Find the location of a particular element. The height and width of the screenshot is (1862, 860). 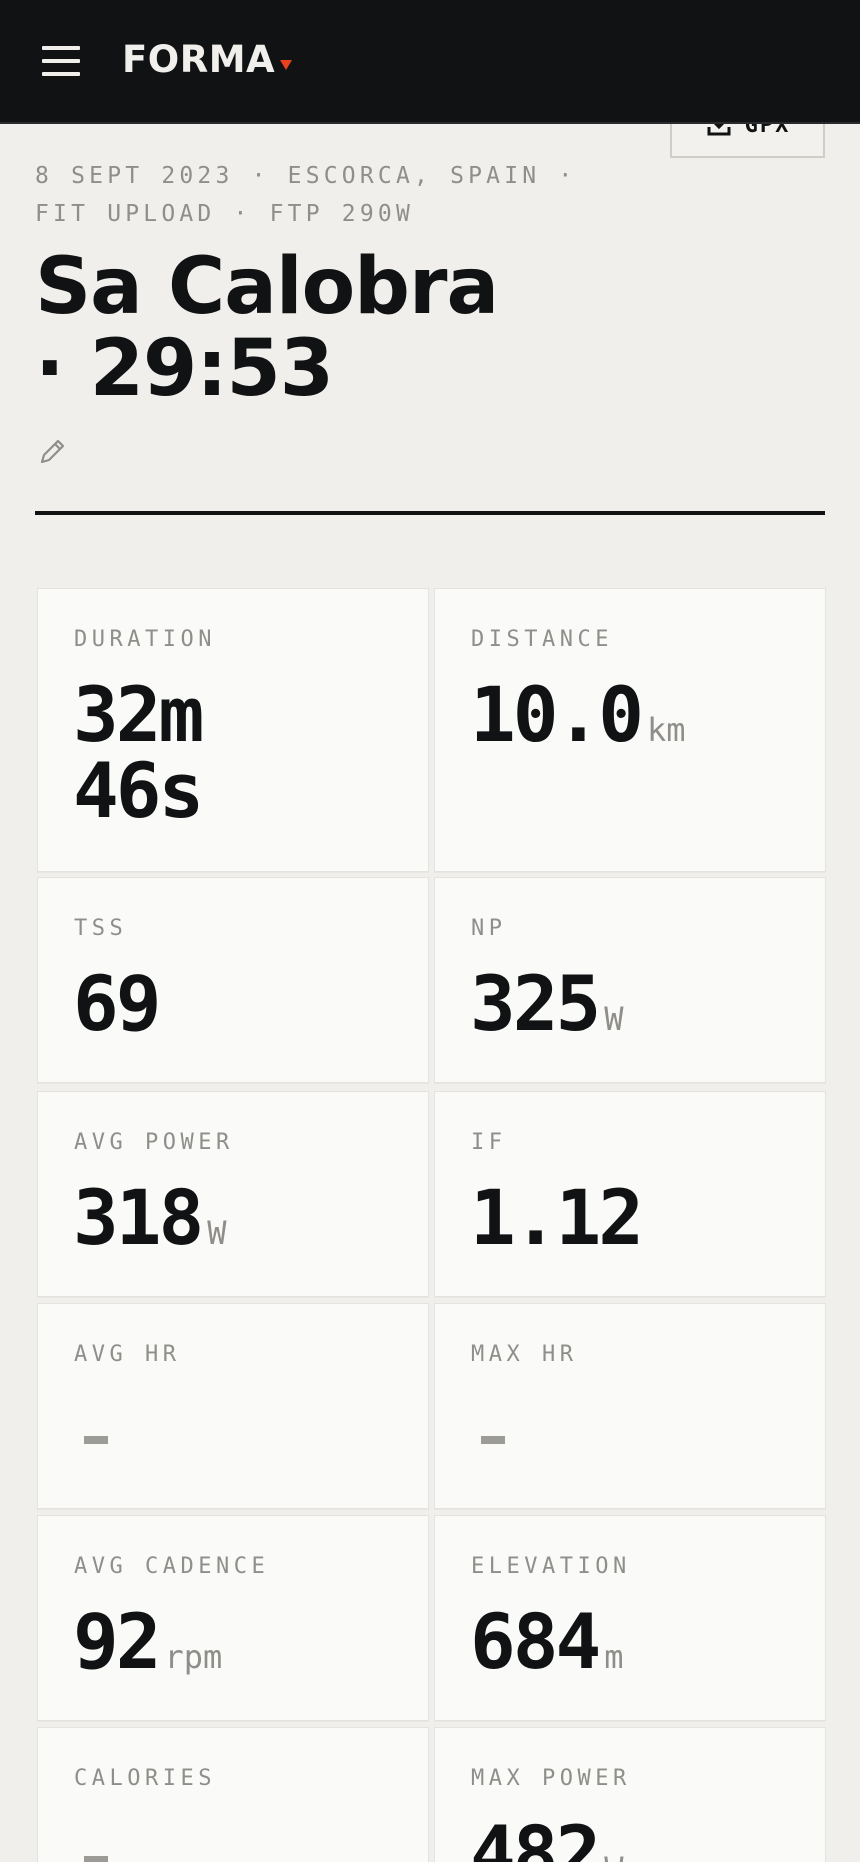

stat-card-tss: TSS 69 is located at coordinates (233, 980).